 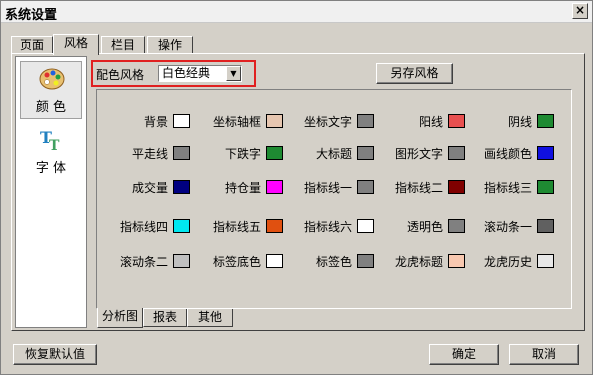 I want to click on subtab-report: 报表, so click(x=165, y=318).